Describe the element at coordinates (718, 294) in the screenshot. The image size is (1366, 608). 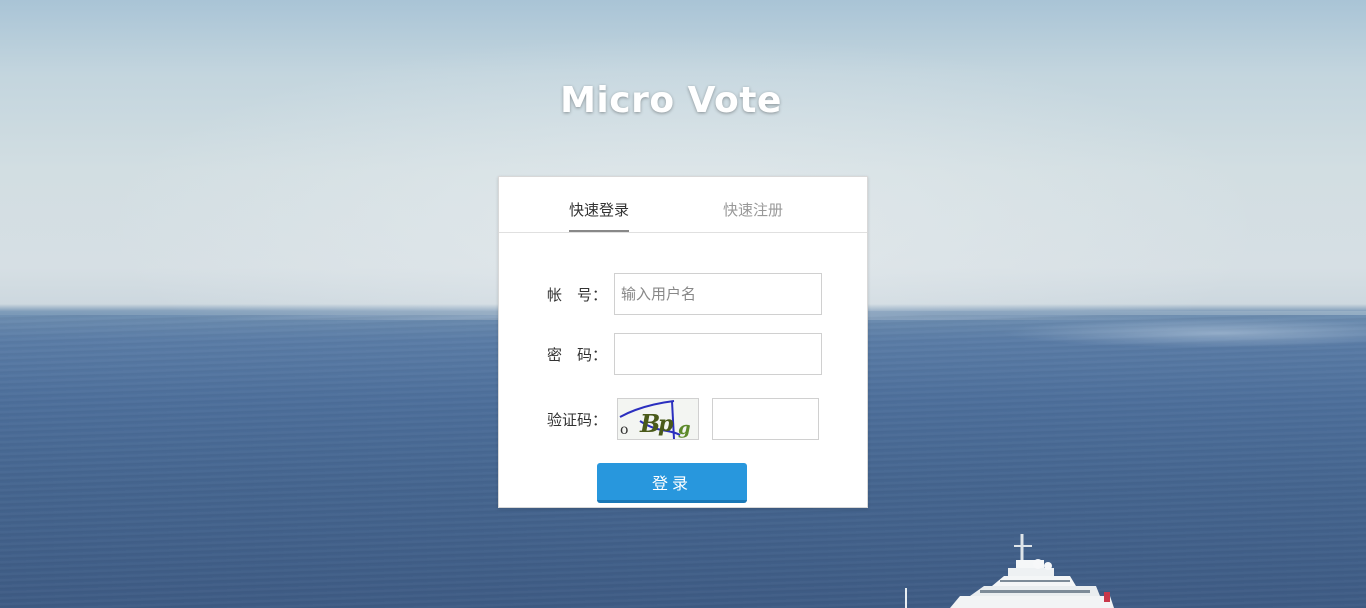
I see `account-input` at that location.